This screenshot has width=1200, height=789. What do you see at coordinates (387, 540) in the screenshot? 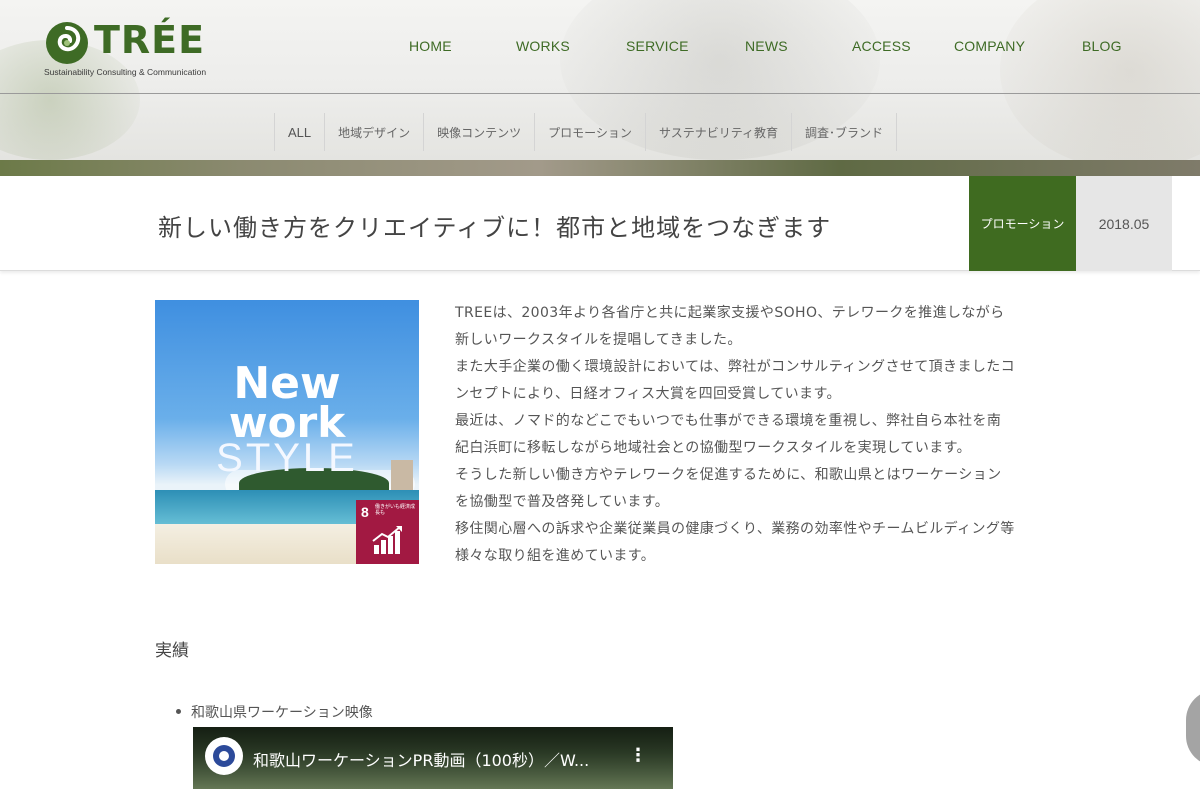
I see `growth-chart-icon` at bounding box center [387, 540].